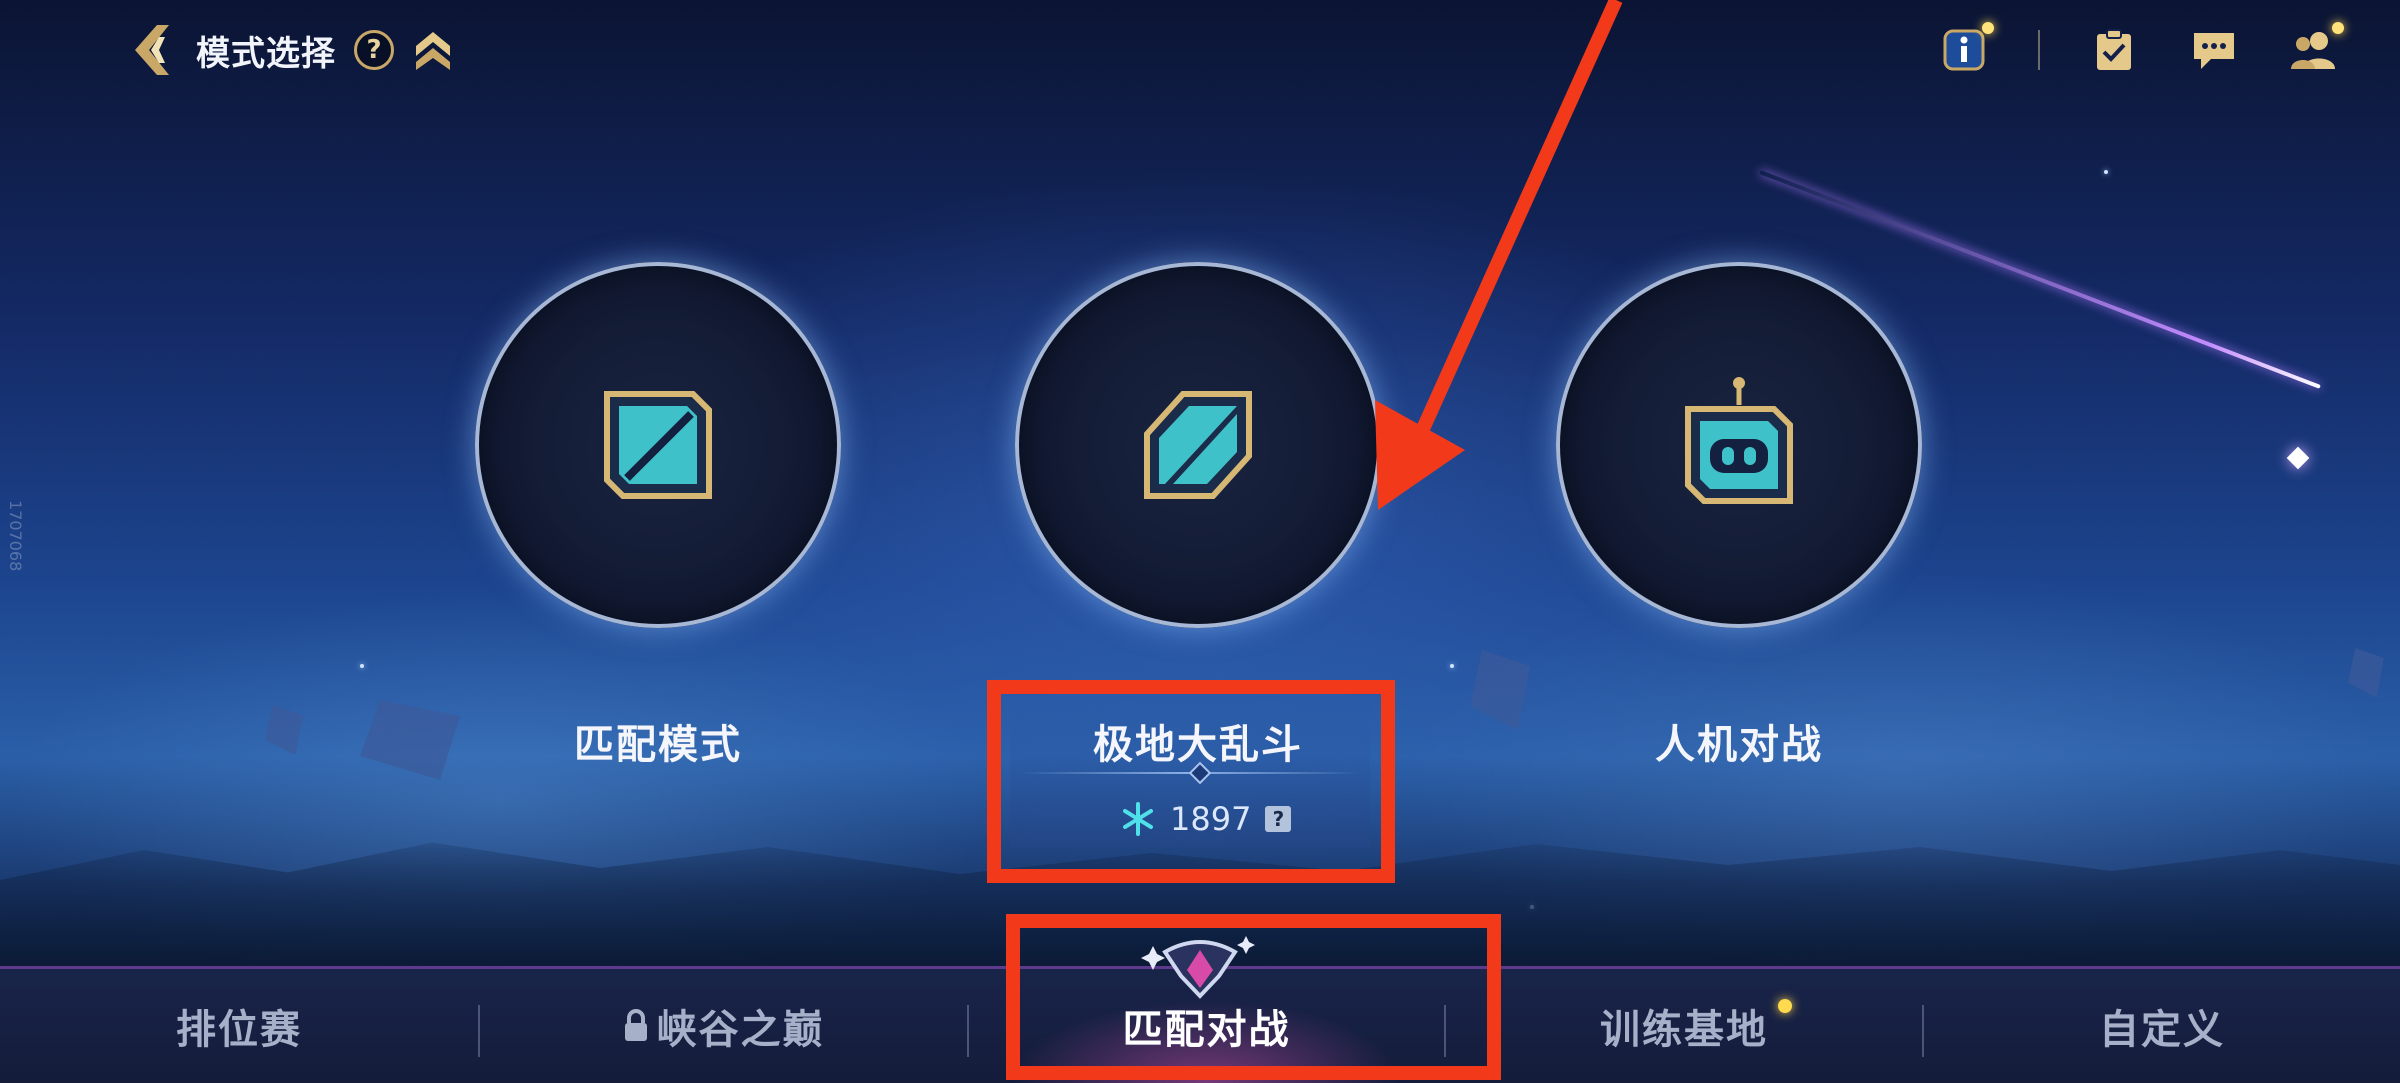 Image resolution: width=2400 pixels, height=1083 pixels. Describe the element at coordinates (2316, 48) in the screenshot. I see `friends-icon` at that location.